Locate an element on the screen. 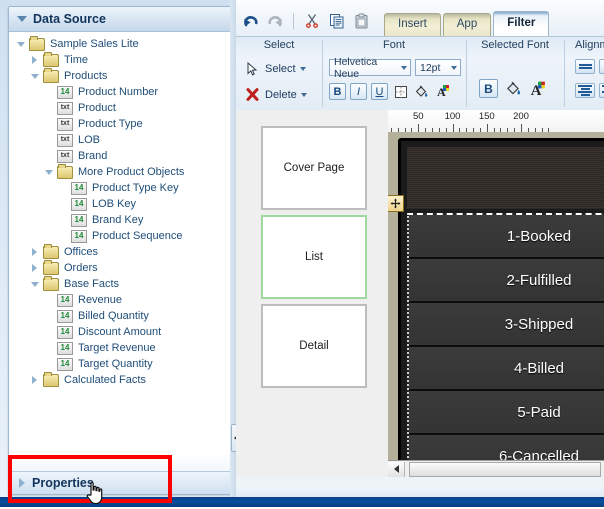 The image size is (604, 509). page-thumbnail: List is located at coordinates (314, 257).